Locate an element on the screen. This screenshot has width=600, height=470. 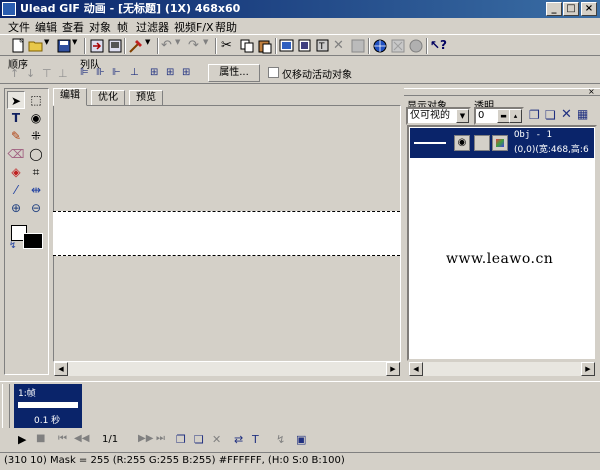
eraser-tool-icon: ⌫ is located at coordinates (16, 154).